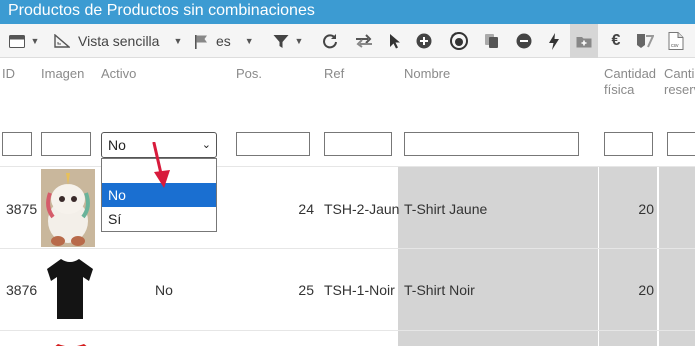 The width and height of the screenshot is (695, 346). I want to click on plush-unicorn-image, so click(68, 208).